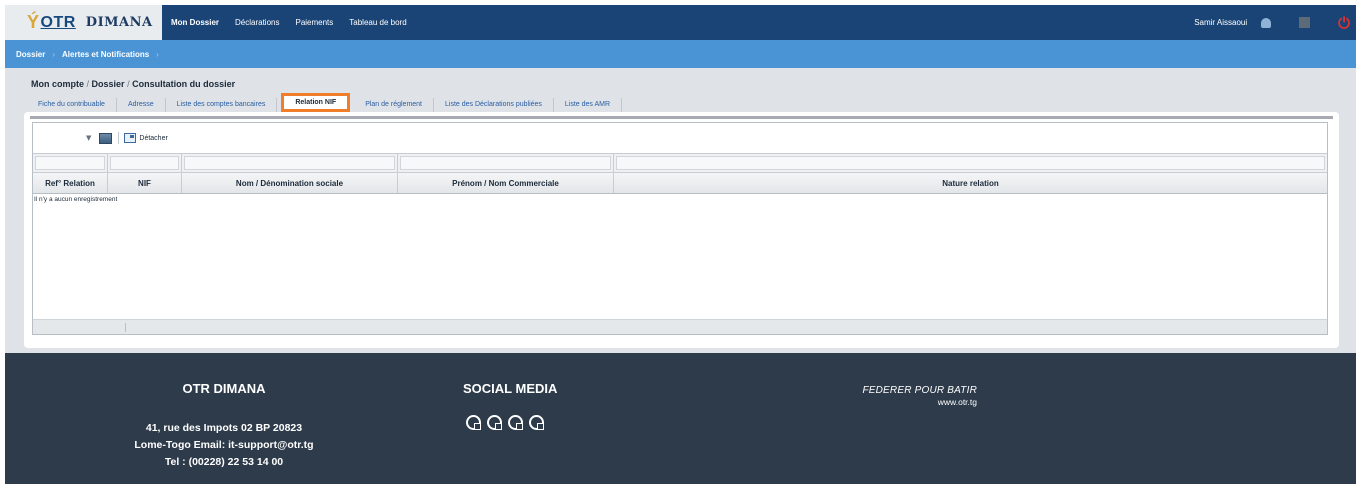  Describe the element at coordinates (680, 326) in the screenshot. I see `pagination-bar` at that location.